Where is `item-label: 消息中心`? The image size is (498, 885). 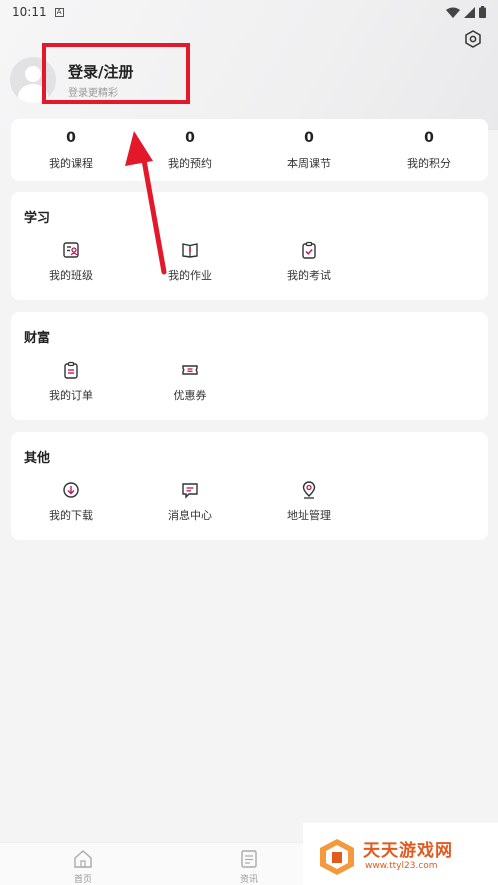
item-label: 消息中心 is located at coordinates (190, 515).